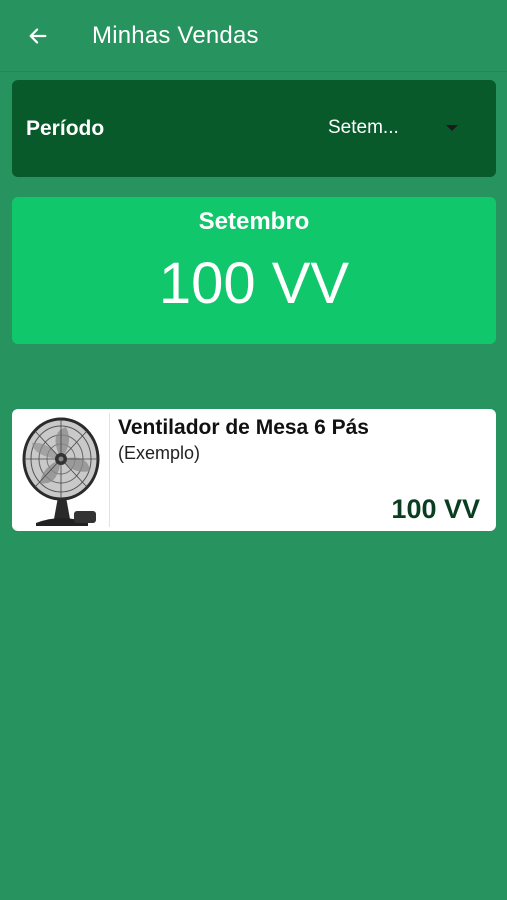  What do you see at coordinates (243, 427) in the screenshot?
I see `product-name: Ventilador de Mesa 6 Pás` at bounding box center [243, 427].